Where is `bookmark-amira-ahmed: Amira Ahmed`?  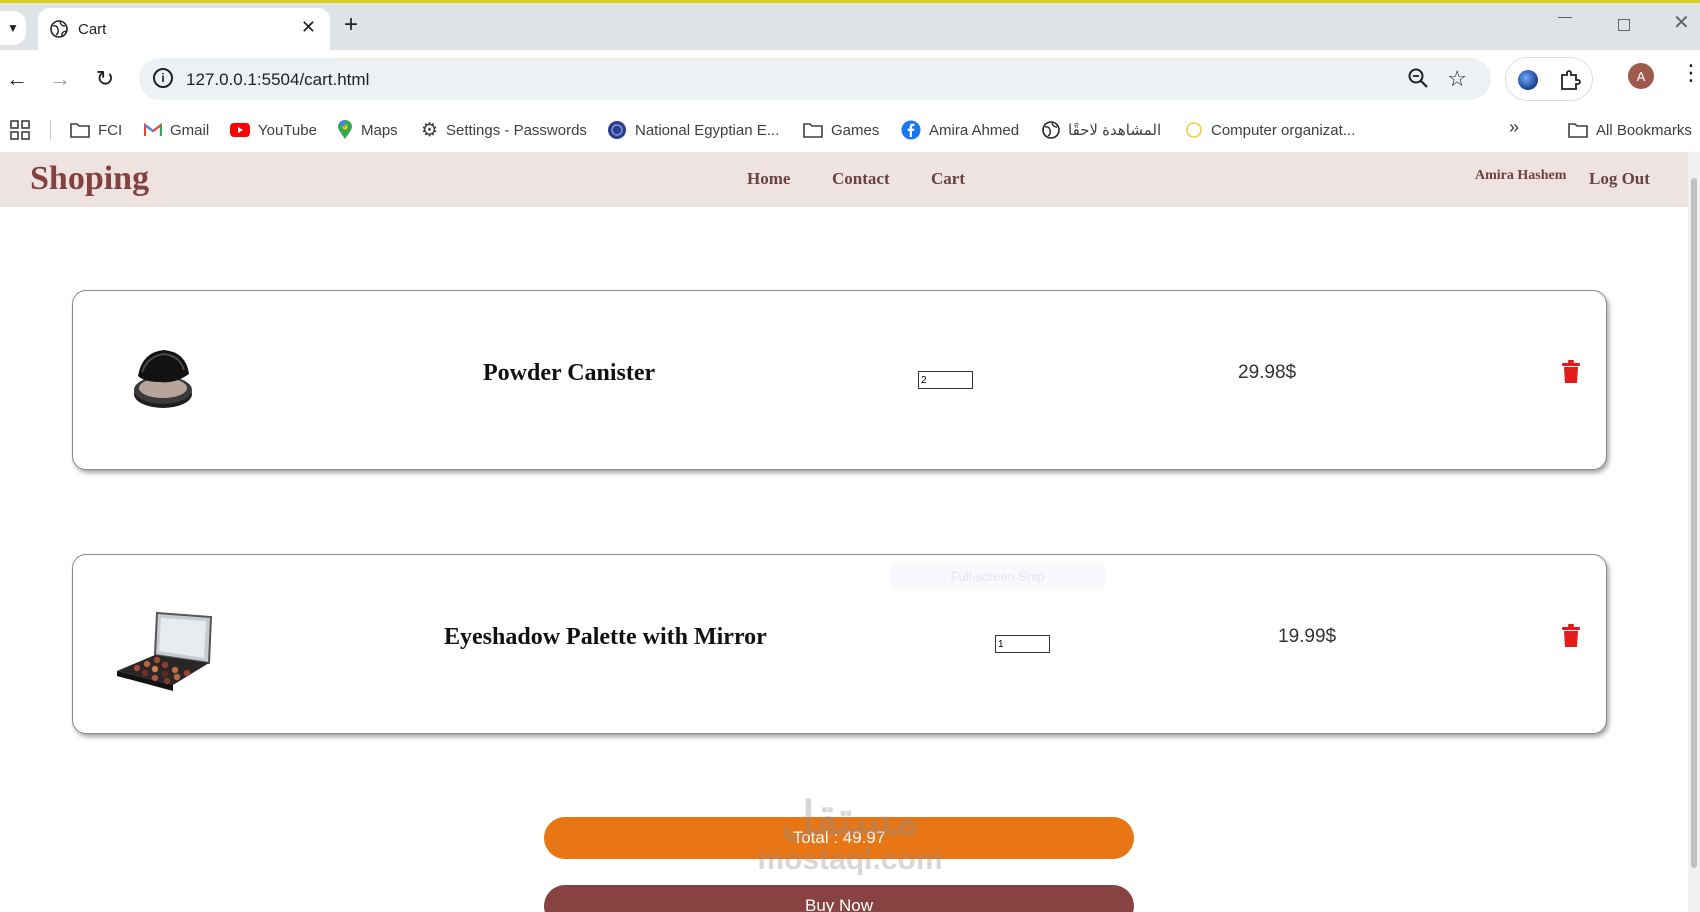
bookmark-amira-ahmed: Amira Ahmed is located at coordinates (960, 130).